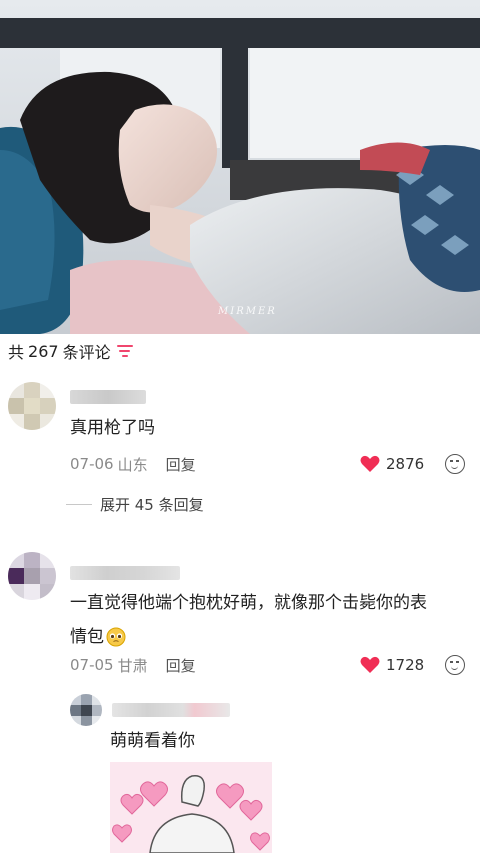 Image resolution: width=480 pixels, height=853 pixels. Describe the element at coordinates (152, 741) in the screenshot. I see `reply-text: 萌萌看着你` at that location.